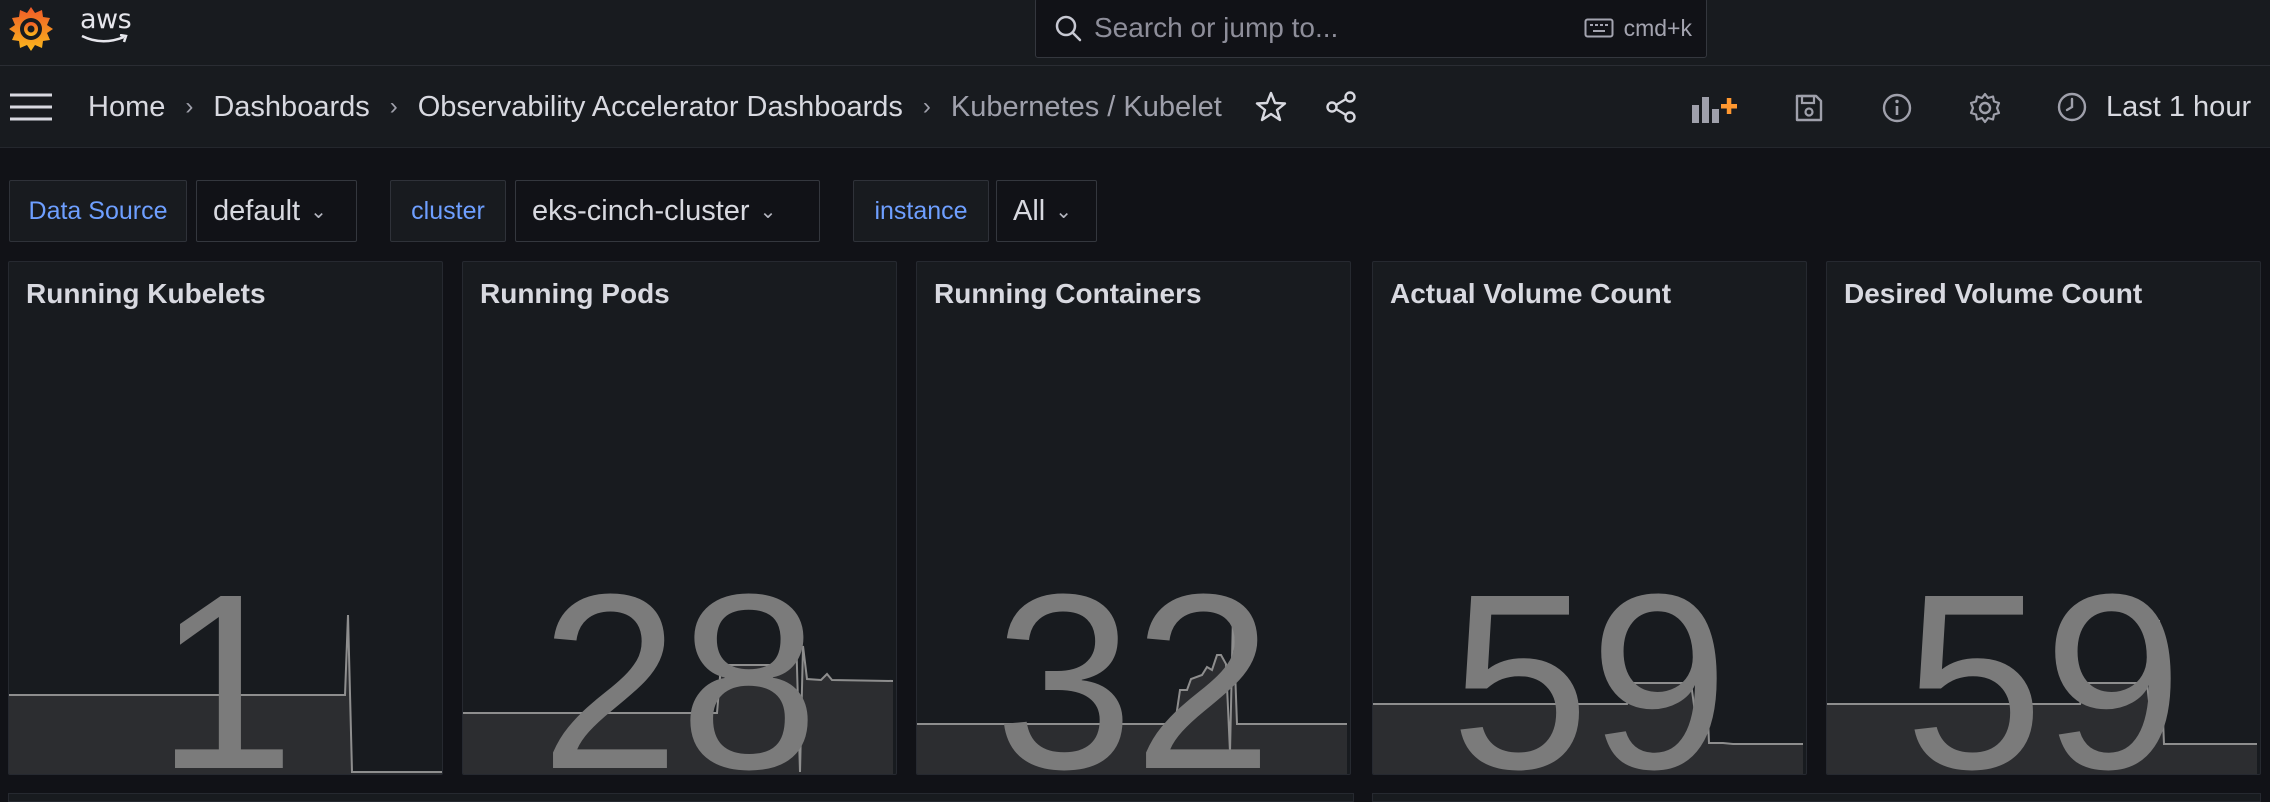 This screenshot has width=2270, height=802. I want to click on settings-icon, so click(1985, 108).